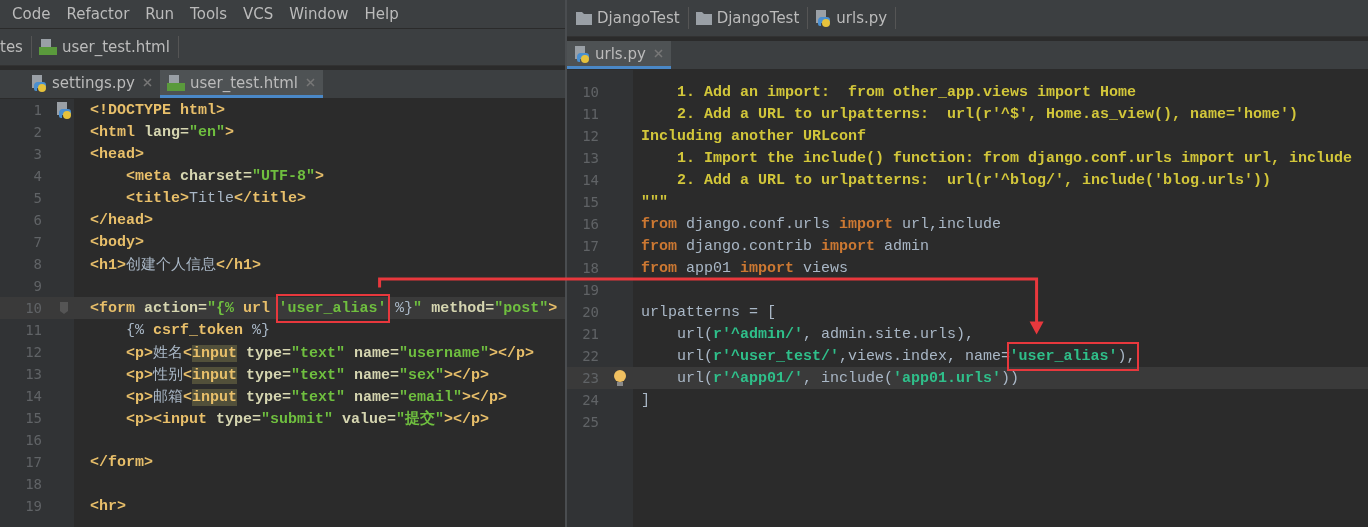  I want to click on code-line: <p>性别<input type="text" name="sex"></p>, so click(307, 374).